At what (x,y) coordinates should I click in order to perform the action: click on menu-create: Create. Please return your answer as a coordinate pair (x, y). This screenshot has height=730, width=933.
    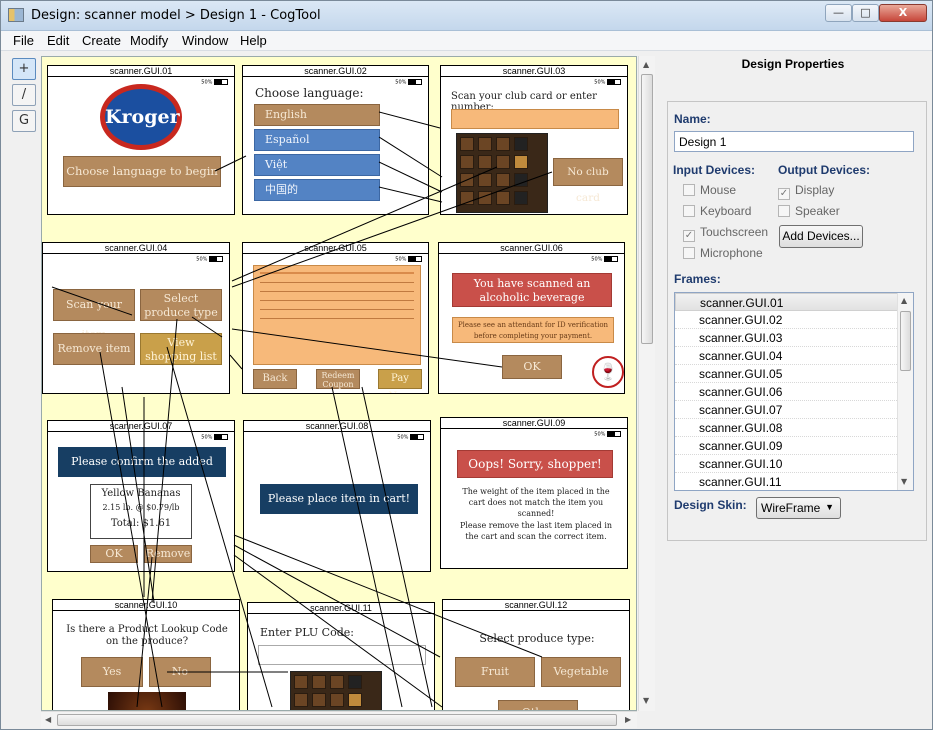
    Looking at the image, I should click on (101, 40).